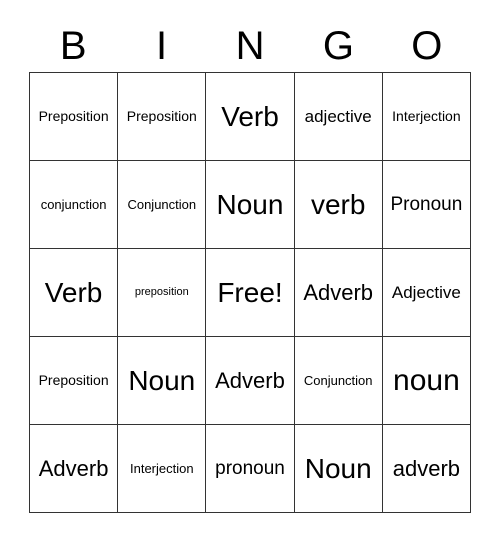  I want to click on bingo-cell-r2c1: conjunction, so click(74, 205).